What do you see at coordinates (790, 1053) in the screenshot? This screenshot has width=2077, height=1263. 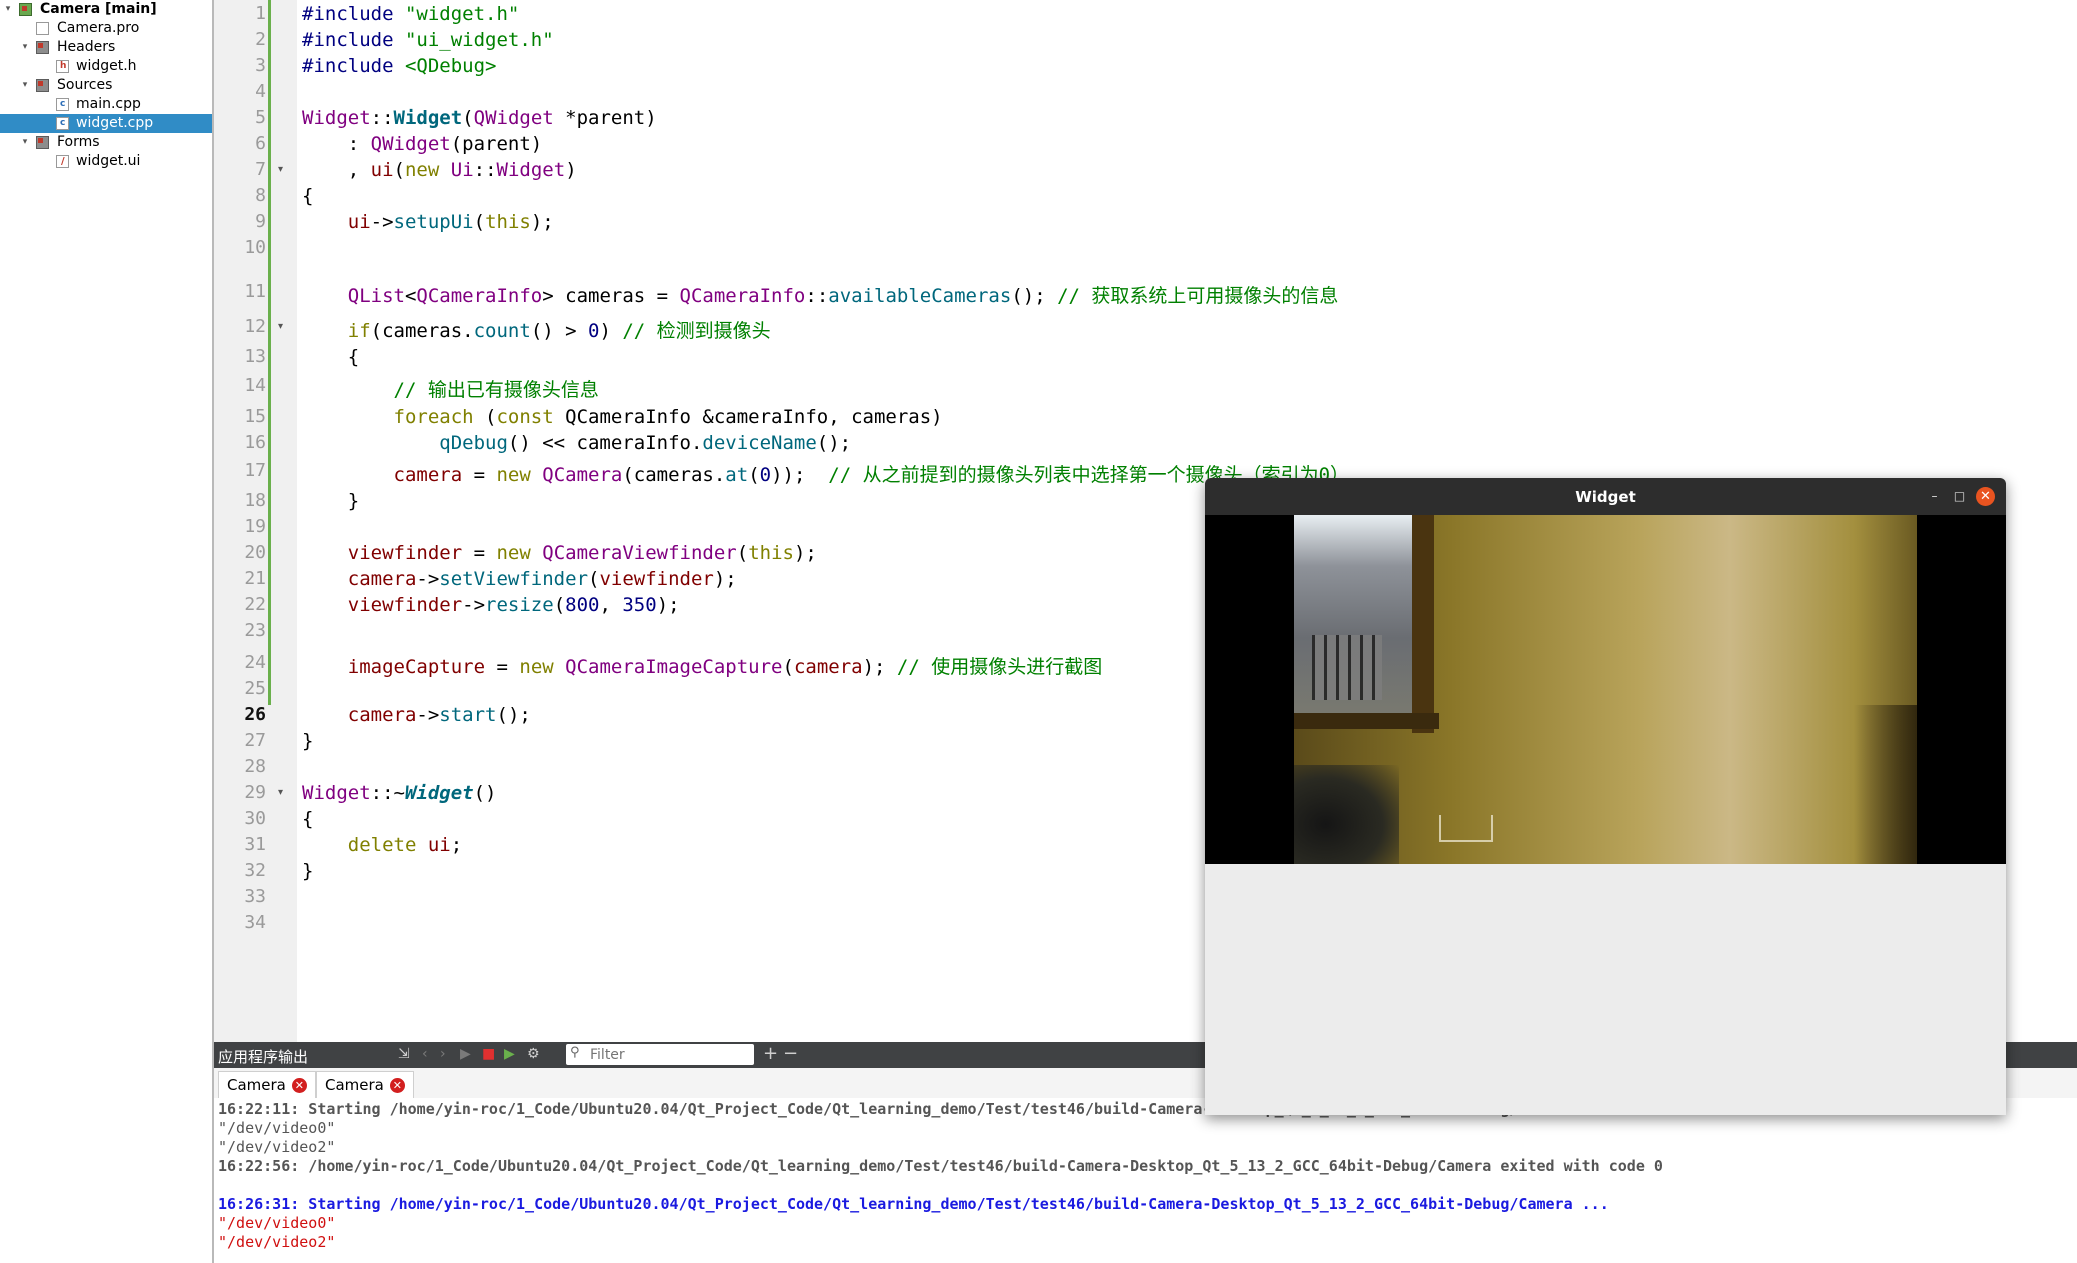 I see `remove-pane-button: −` at bounding box center [790, 1053].